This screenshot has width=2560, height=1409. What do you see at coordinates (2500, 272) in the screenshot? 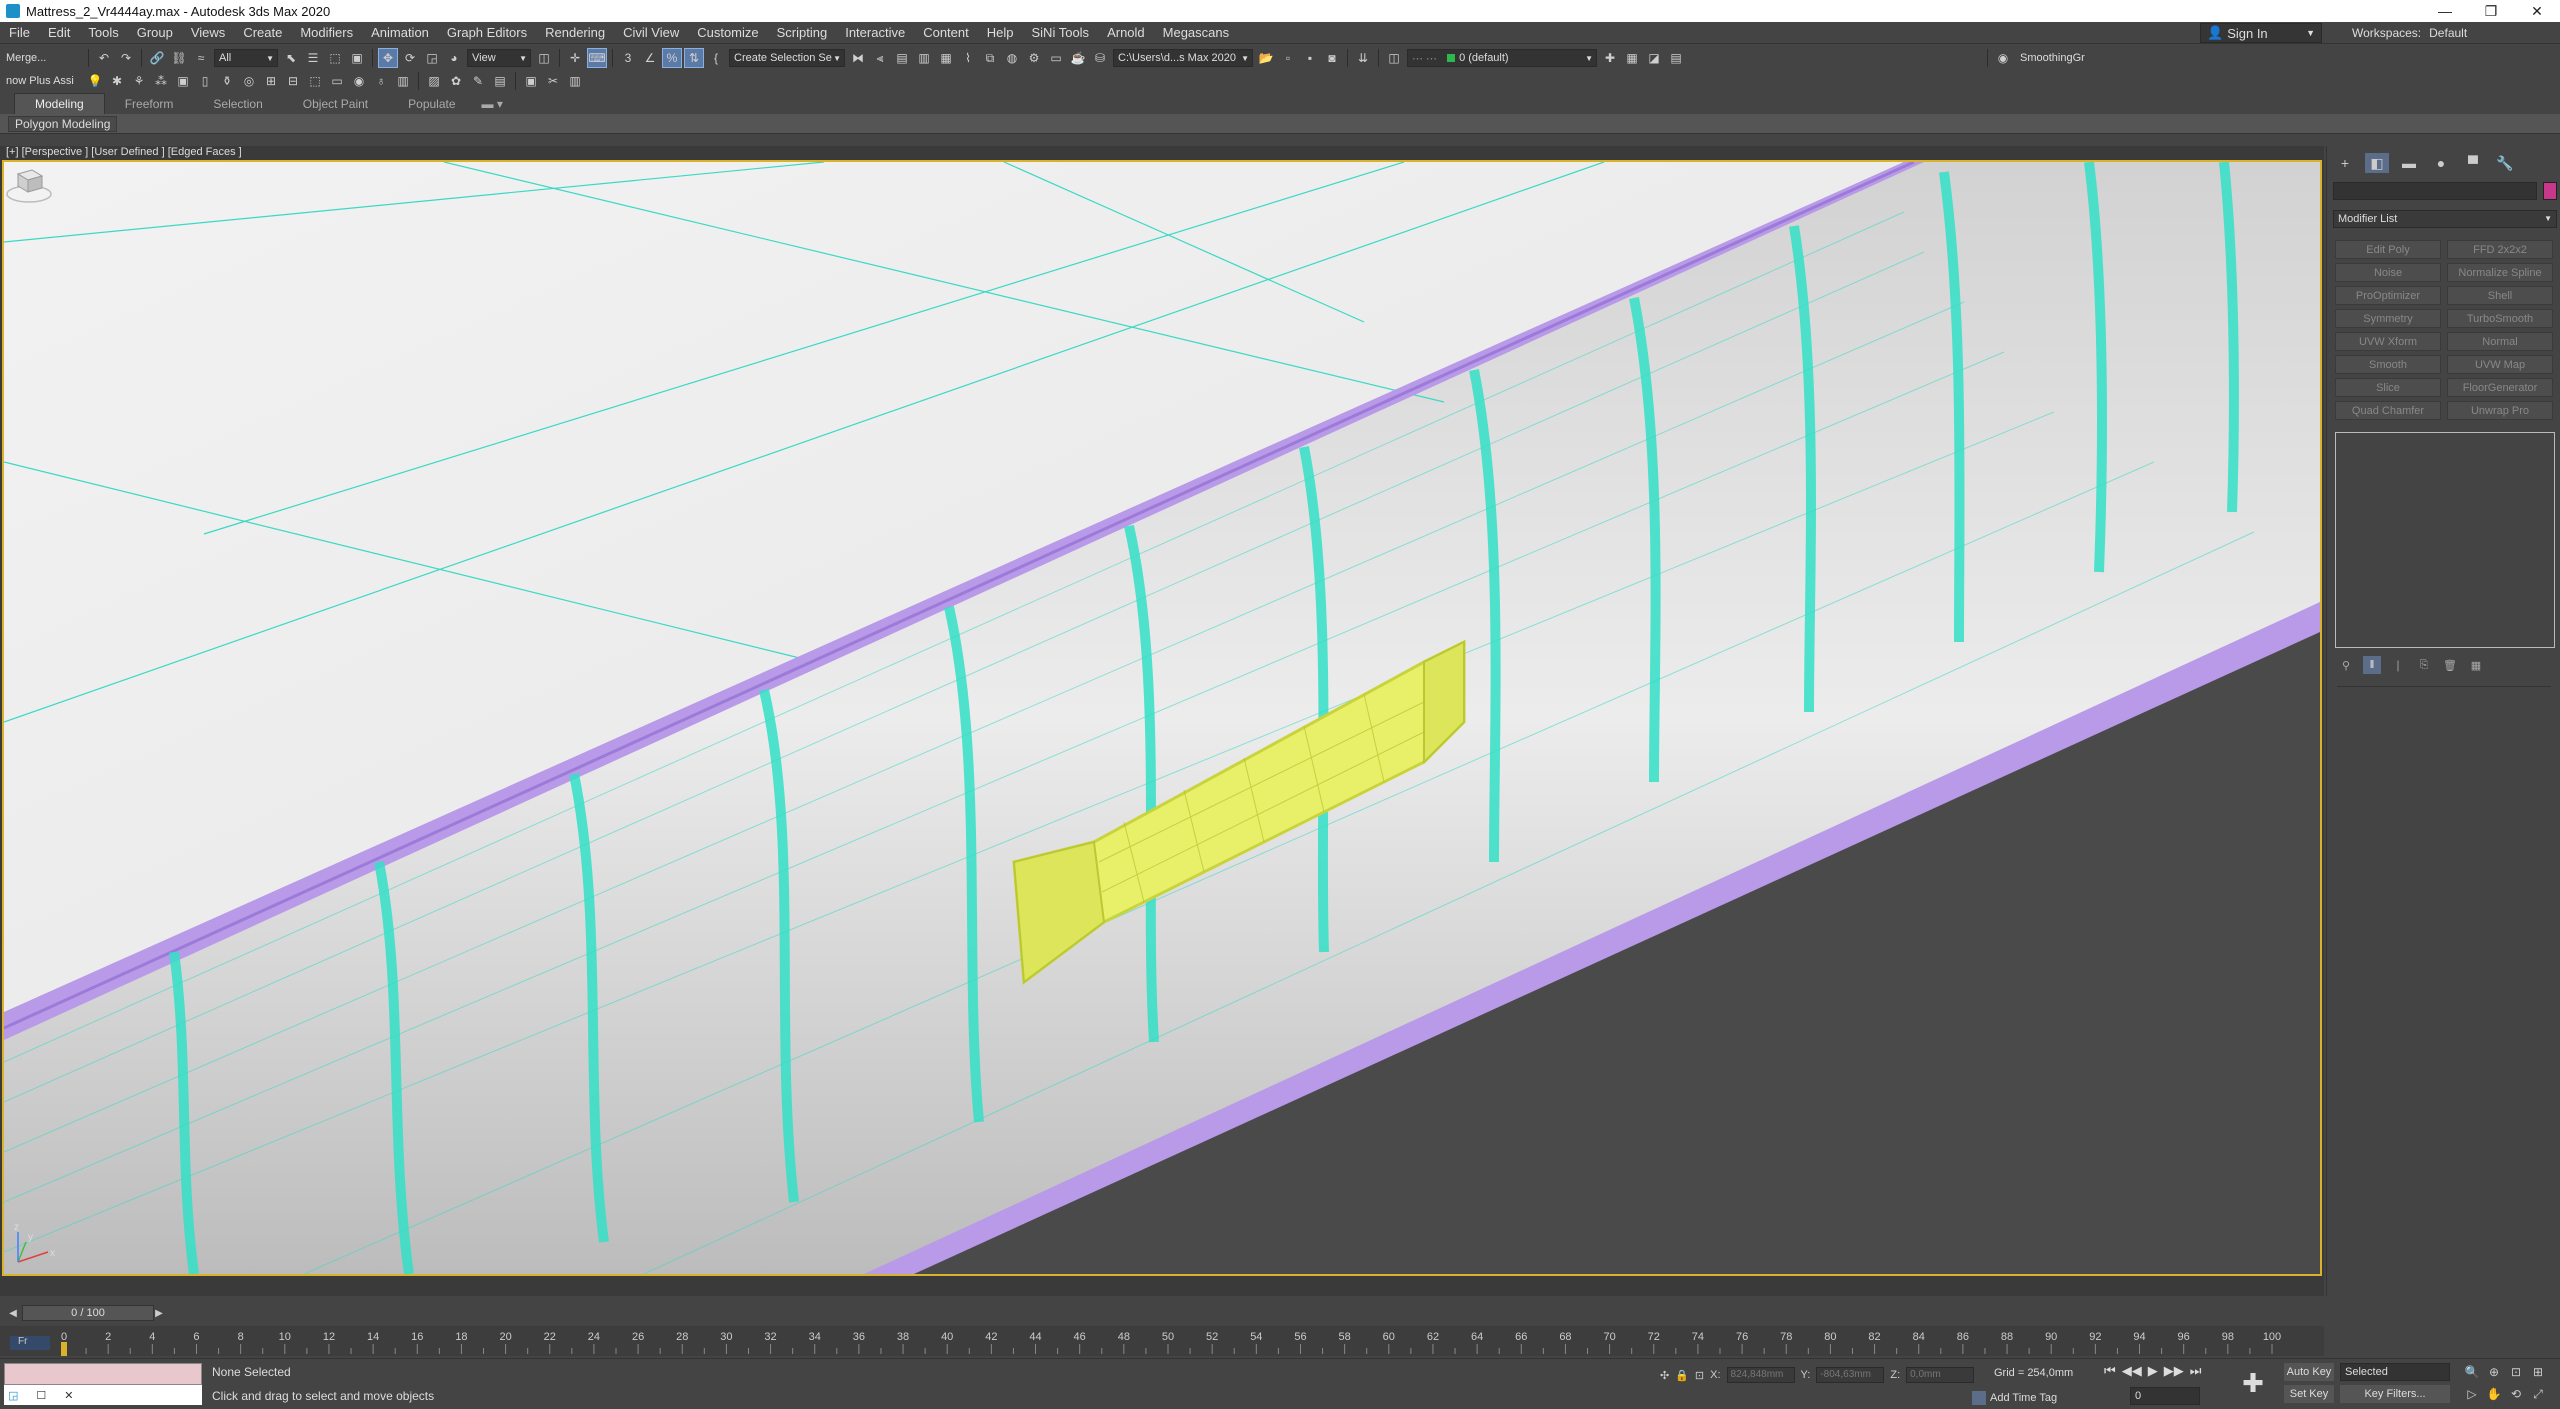
I see `modifier-button: Normalize Spline` at bounding box center [2500, 272].